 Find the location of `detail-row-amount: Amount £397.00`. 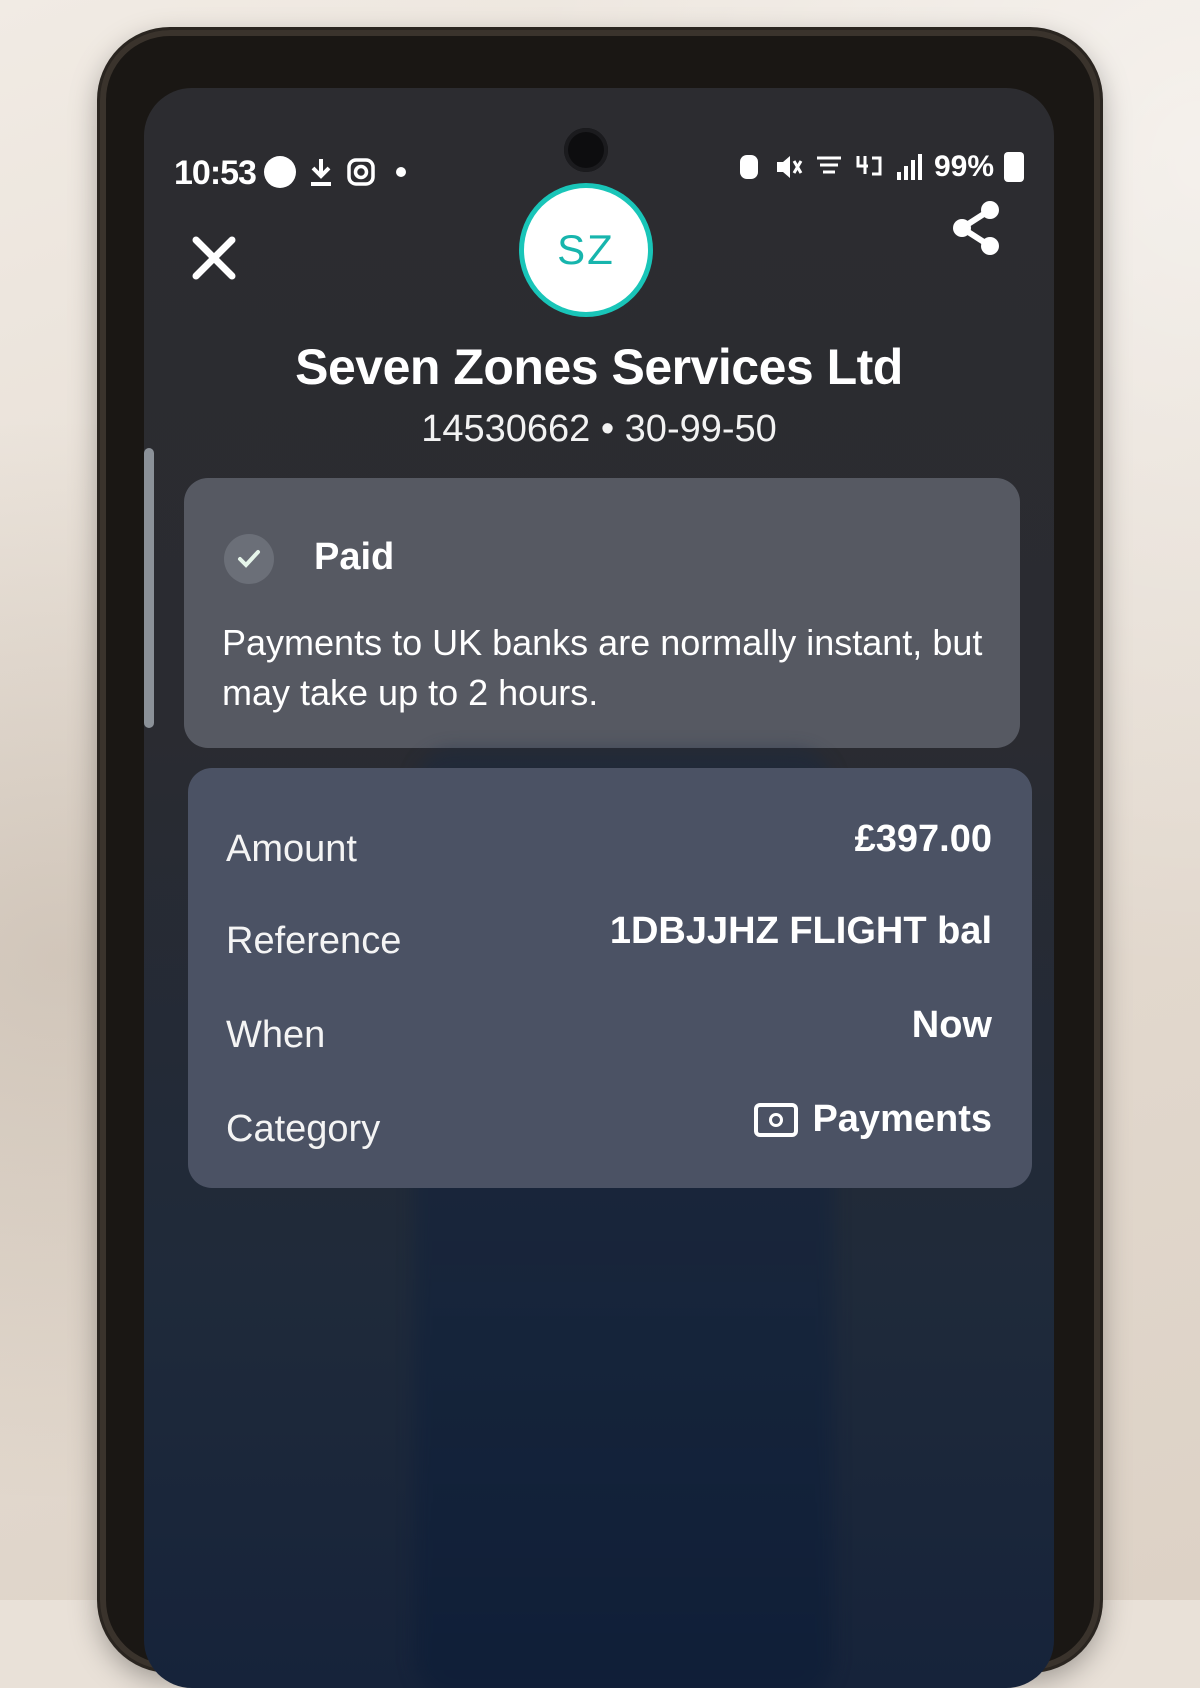

detail-row-amount: Amount £397.00 is located at coordinates (610, 853).